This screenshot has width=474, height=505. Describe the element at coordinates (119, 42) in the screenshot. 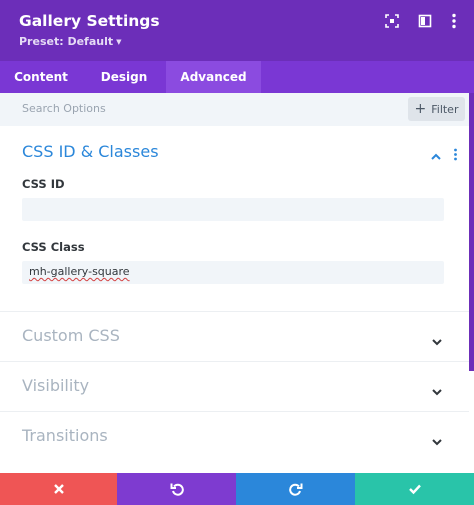

I see `caret-down-icon: ▼` at that location.